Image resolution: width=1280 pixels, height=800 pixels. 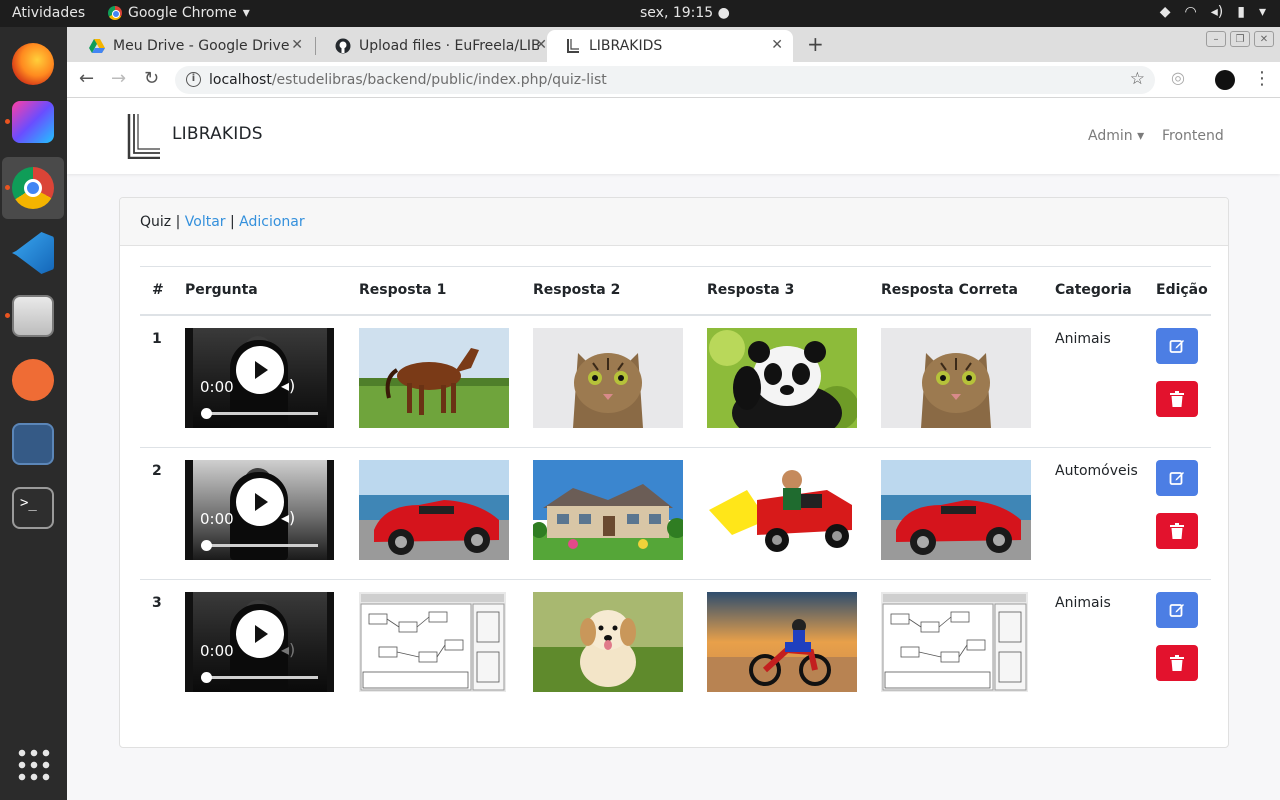 What do you see at coordinates (577, 290) in the screenshot?
I see `column-header: Resposta 2` at bounding box center [577, 290].